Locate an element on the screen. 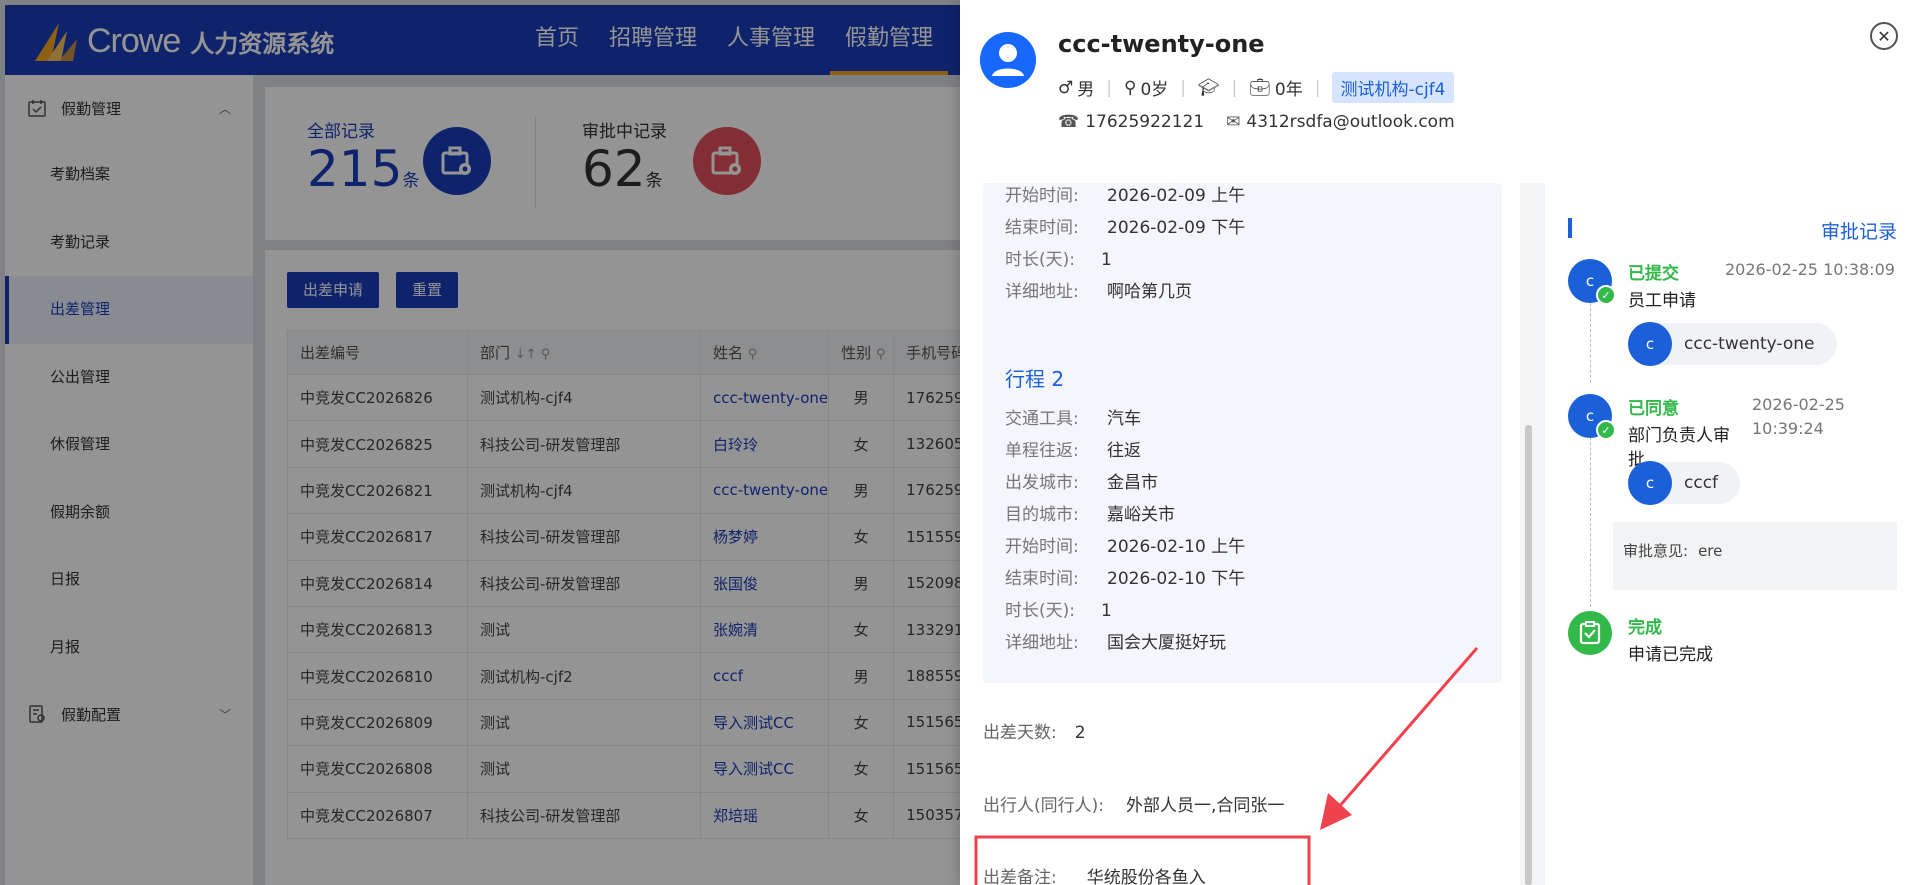 The image size is (1920, 885). trip2-to: 目的城市: 嘉峪关市 is located at coordinates (1090, 515).